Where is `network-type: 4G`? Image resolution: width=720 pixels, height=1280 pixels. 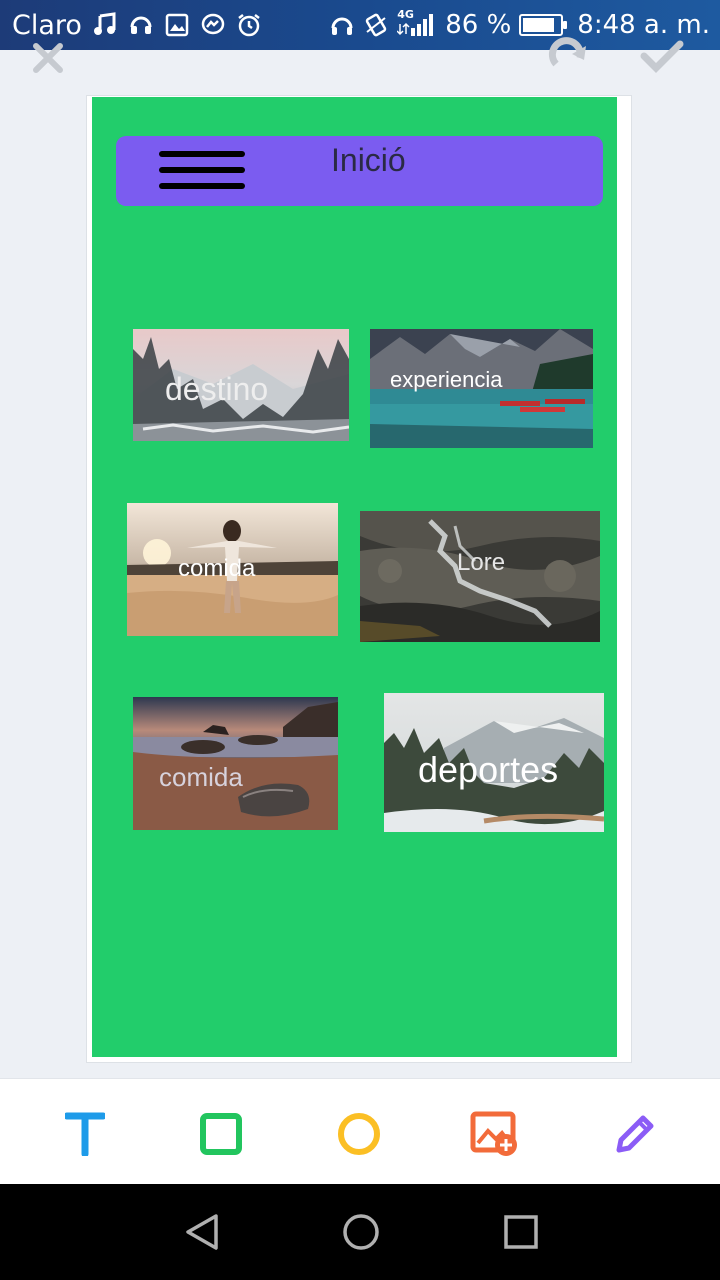
network-type: 4G is located at coordinates (405, 14).